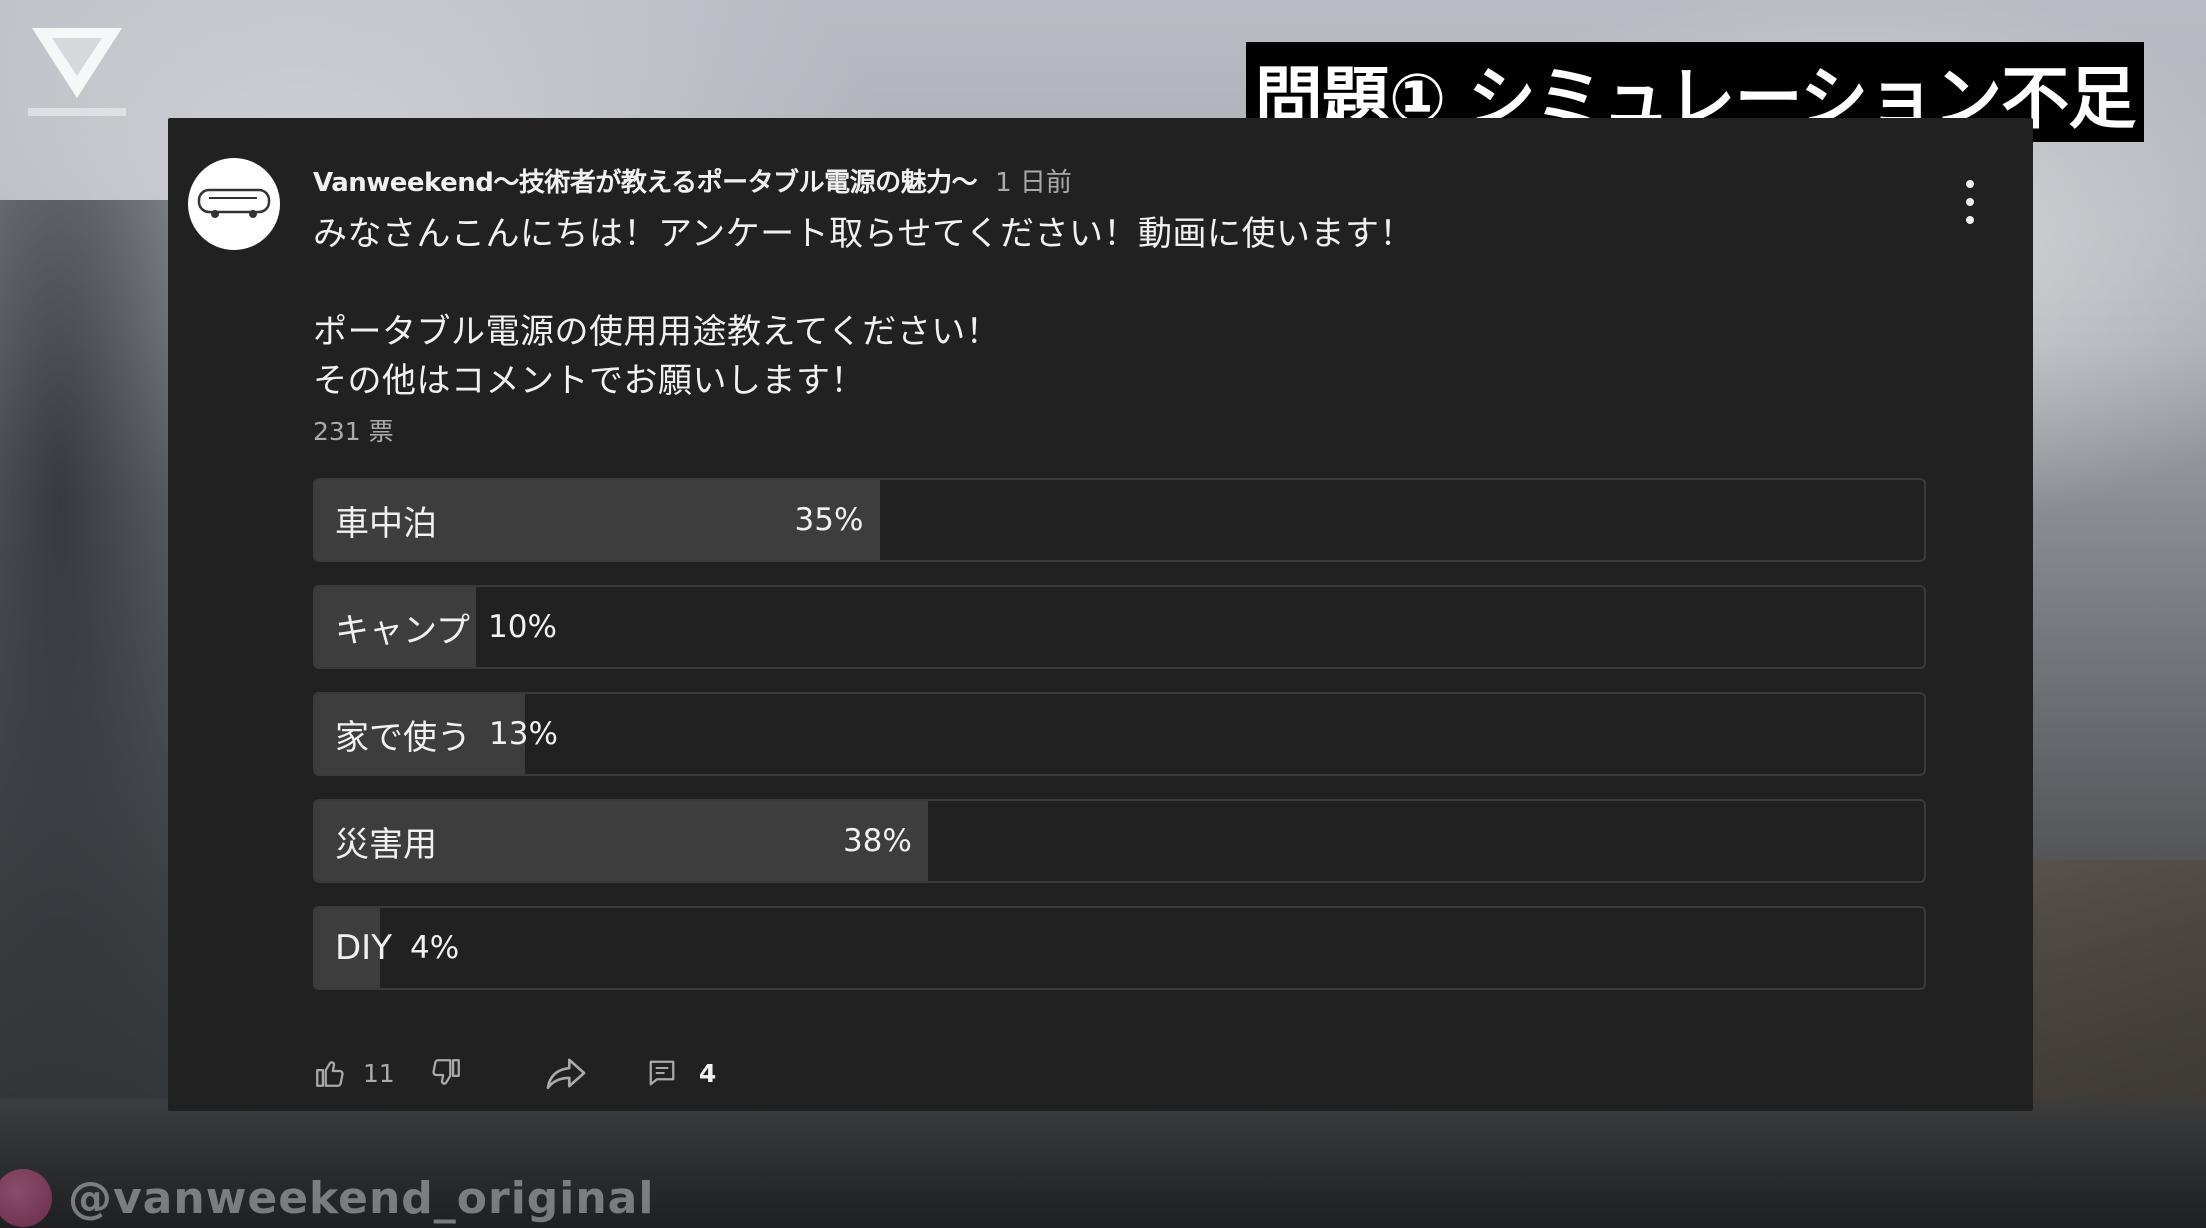 The width and height of the screenshot is (2206, 1228). What do you see at coordinates (26, 1198) in the screenshot?
I see `instagram-icon` at bounding box center [26, 1198].